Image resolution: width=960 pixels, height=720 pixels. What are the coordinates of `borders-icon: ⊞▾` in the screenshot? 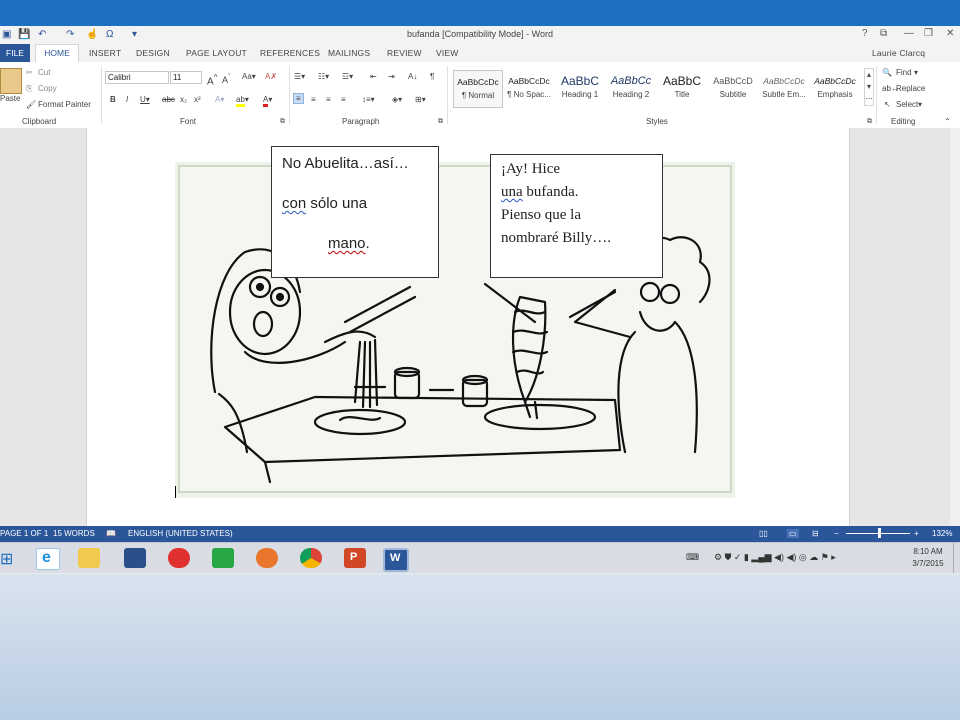 It's located at (420, 99).